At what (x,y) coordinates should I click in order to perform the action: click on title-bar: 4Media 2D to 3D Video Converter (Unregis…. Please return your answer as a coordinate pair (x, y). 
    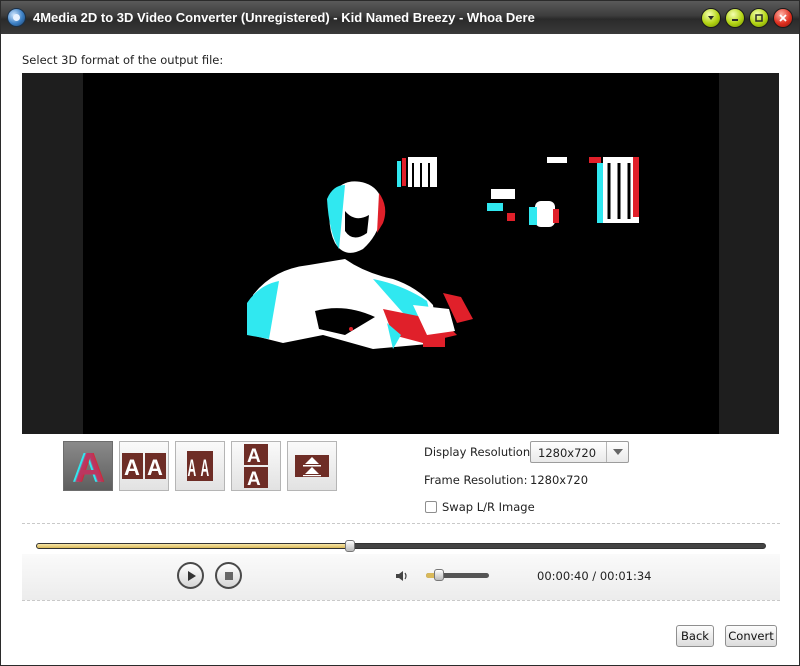
    Looking at the image, I should click on (400, 17).